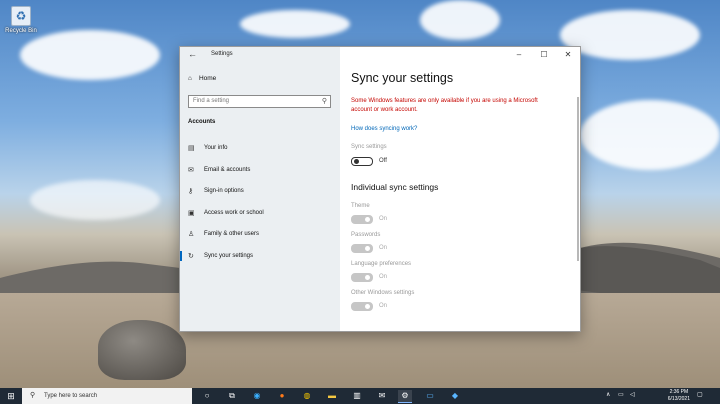 This screenshot has width=720, height=404. Describe the element at coordinates (608, 394) in the screenshot. I see `chevron-up-icon: ∧` at that location.